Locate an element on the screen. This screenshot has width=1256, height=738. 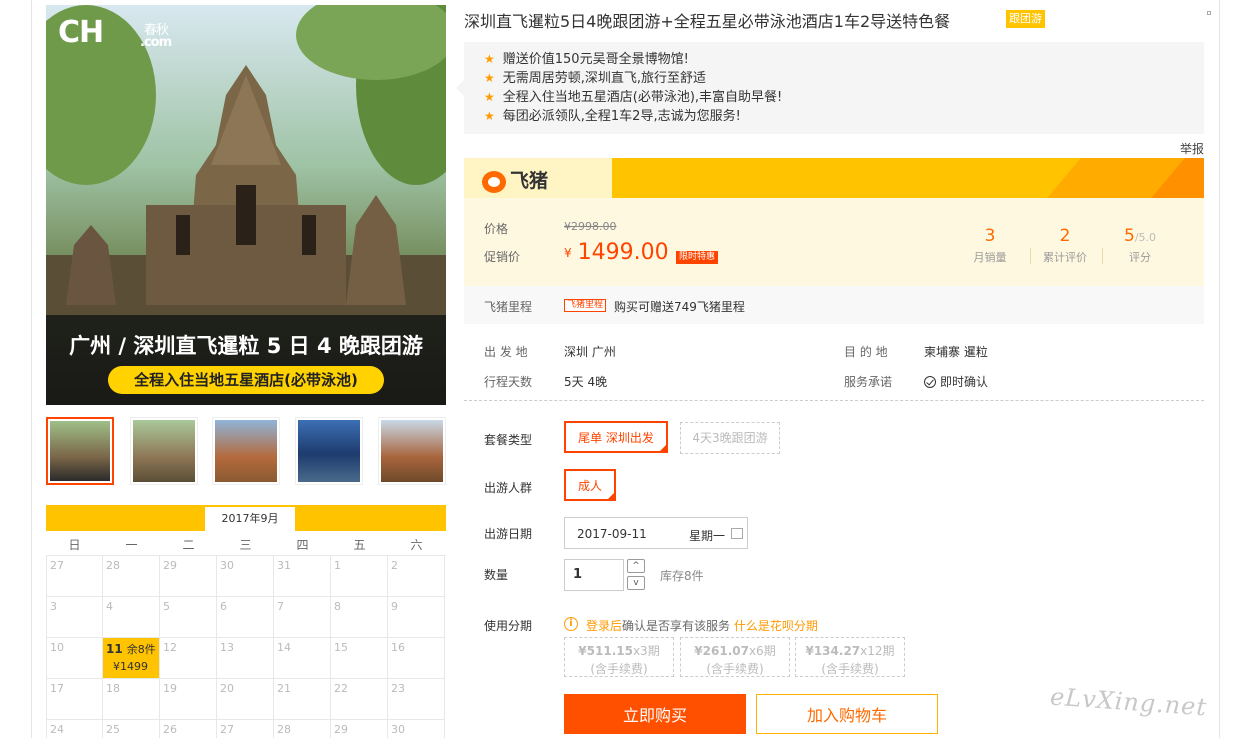
share-icon is located at coordinates (1209, 13).